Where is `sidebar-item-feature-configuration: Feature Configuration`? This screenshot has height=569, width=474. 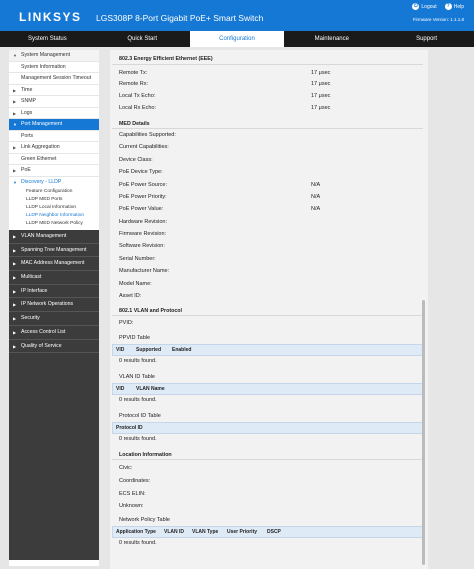
sidebar-item-feature-configuration: Feature Configuration is located at coordinates (54, 192).